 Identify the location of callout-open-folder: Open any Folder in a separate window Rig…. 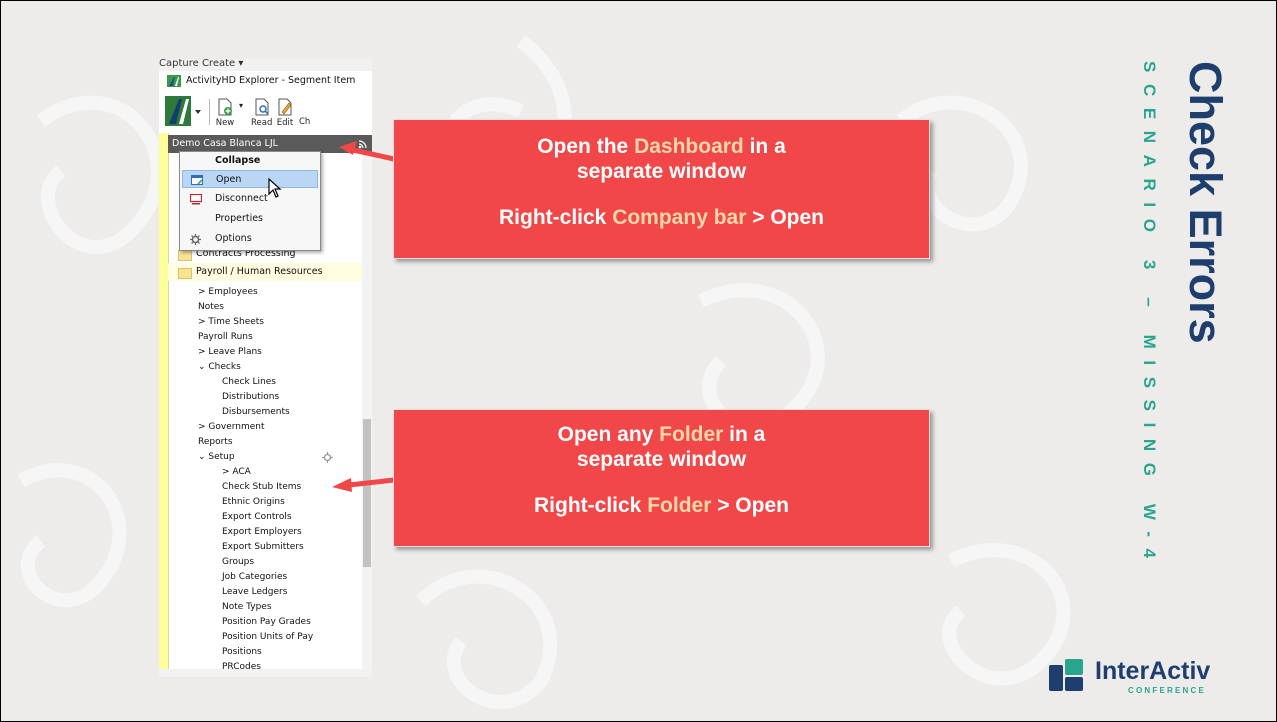
(661, 478).